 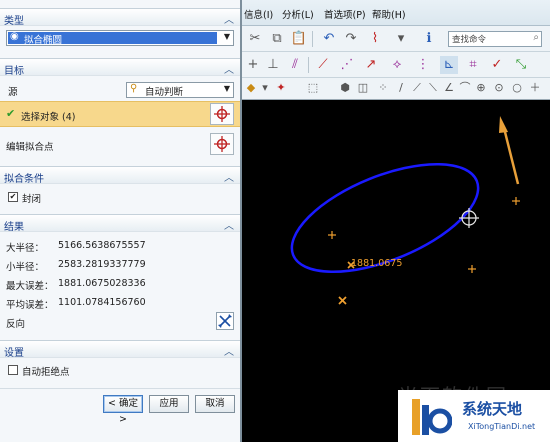 What do you see at coordinates (258, 14) in the screenshot?
I see `menu-info: 信息(I)` at bounding box center [258, 14].